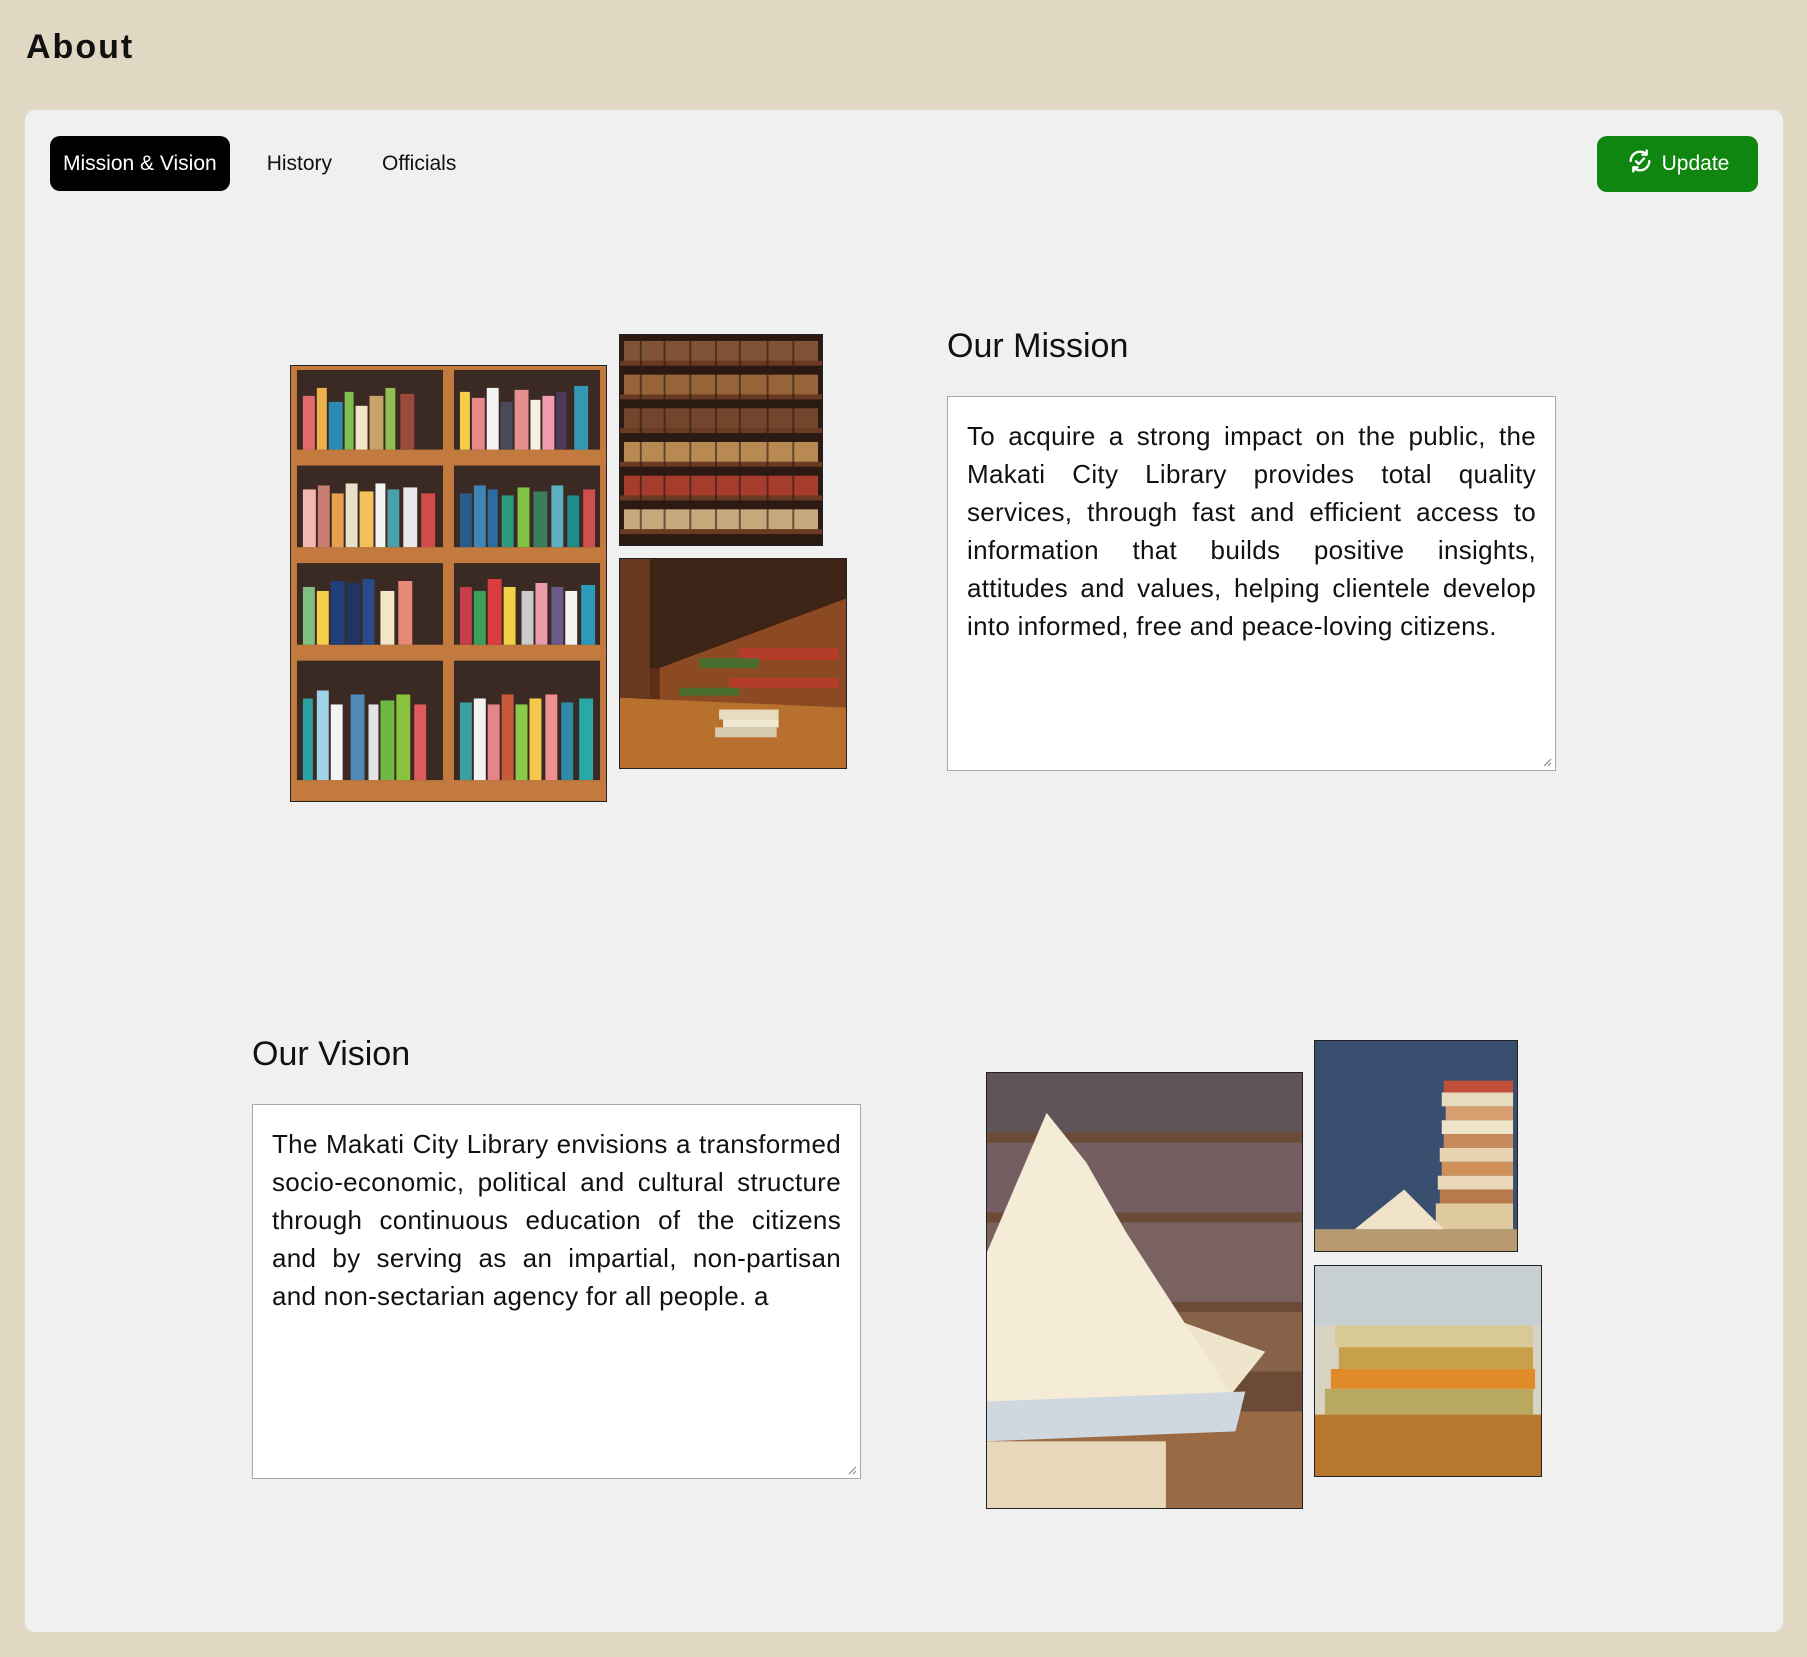 This screenshot has width=1807, height=1657. I want to click on update-button: Update, so click(1677, 164).